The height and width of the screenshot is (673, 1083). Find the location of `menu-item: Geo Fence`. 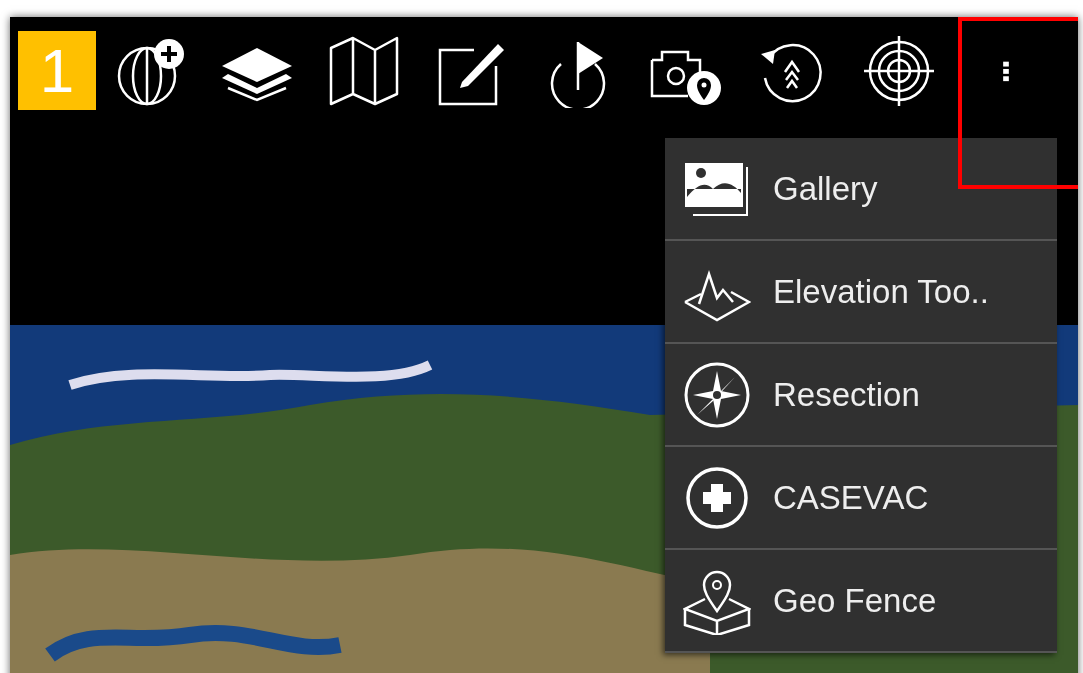

menu-item: Geo Fence is located at coordinates (861, 601).